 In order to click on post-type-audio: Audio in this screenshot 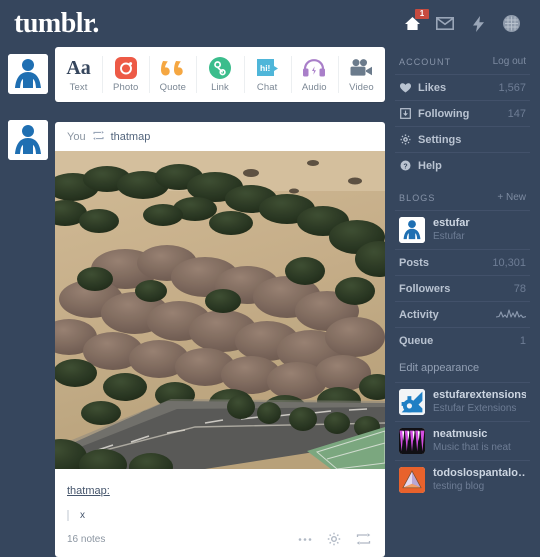, I will do `click(314, 74)`.